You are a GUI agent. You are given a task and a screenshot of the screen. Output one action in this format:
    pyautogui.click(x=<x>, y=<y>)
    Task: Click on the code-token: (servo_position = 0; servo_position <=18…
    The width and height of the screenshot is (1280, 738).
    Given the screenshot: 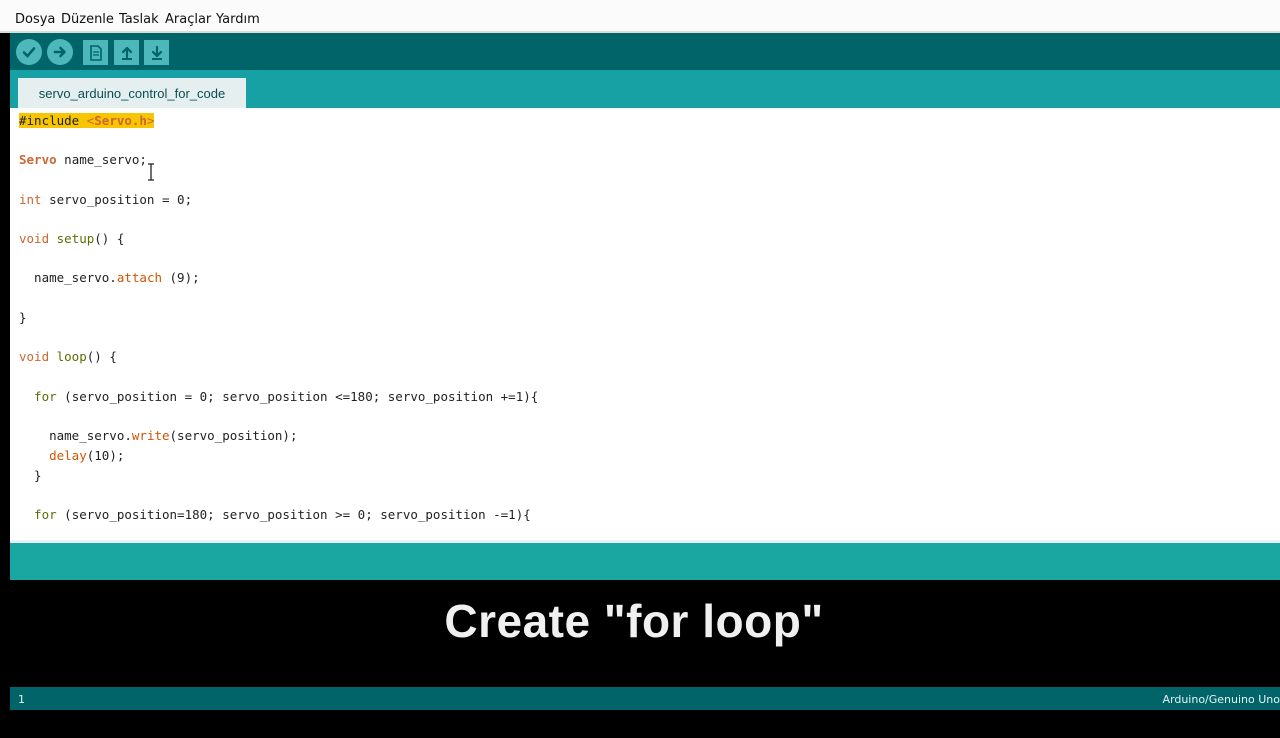 What is the action you would take?
    pyautogui.click(x=297, y=396)
    